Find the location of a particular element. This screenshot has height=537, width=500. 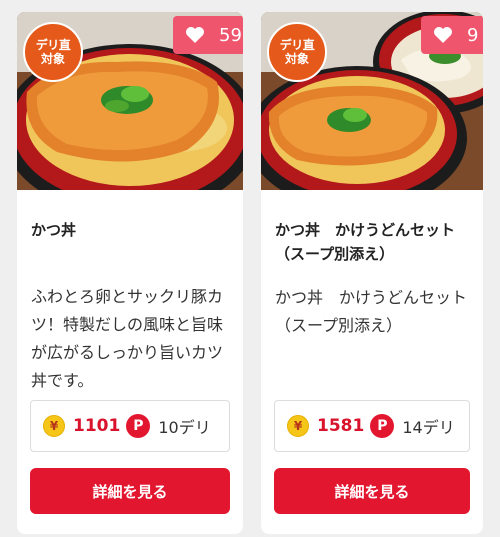

like-count: 59 is located at coordinates (230, 35).